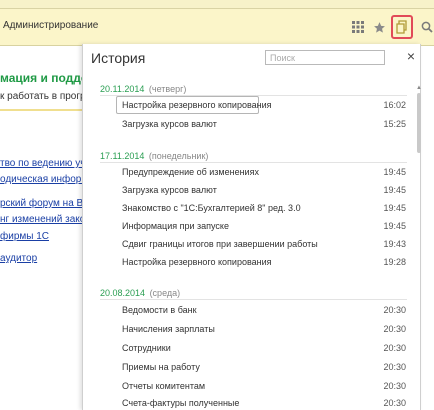  Describe the element at coordinates (24, 236) in the screenshot. I see `background-link: фирмы 1С` at that location.